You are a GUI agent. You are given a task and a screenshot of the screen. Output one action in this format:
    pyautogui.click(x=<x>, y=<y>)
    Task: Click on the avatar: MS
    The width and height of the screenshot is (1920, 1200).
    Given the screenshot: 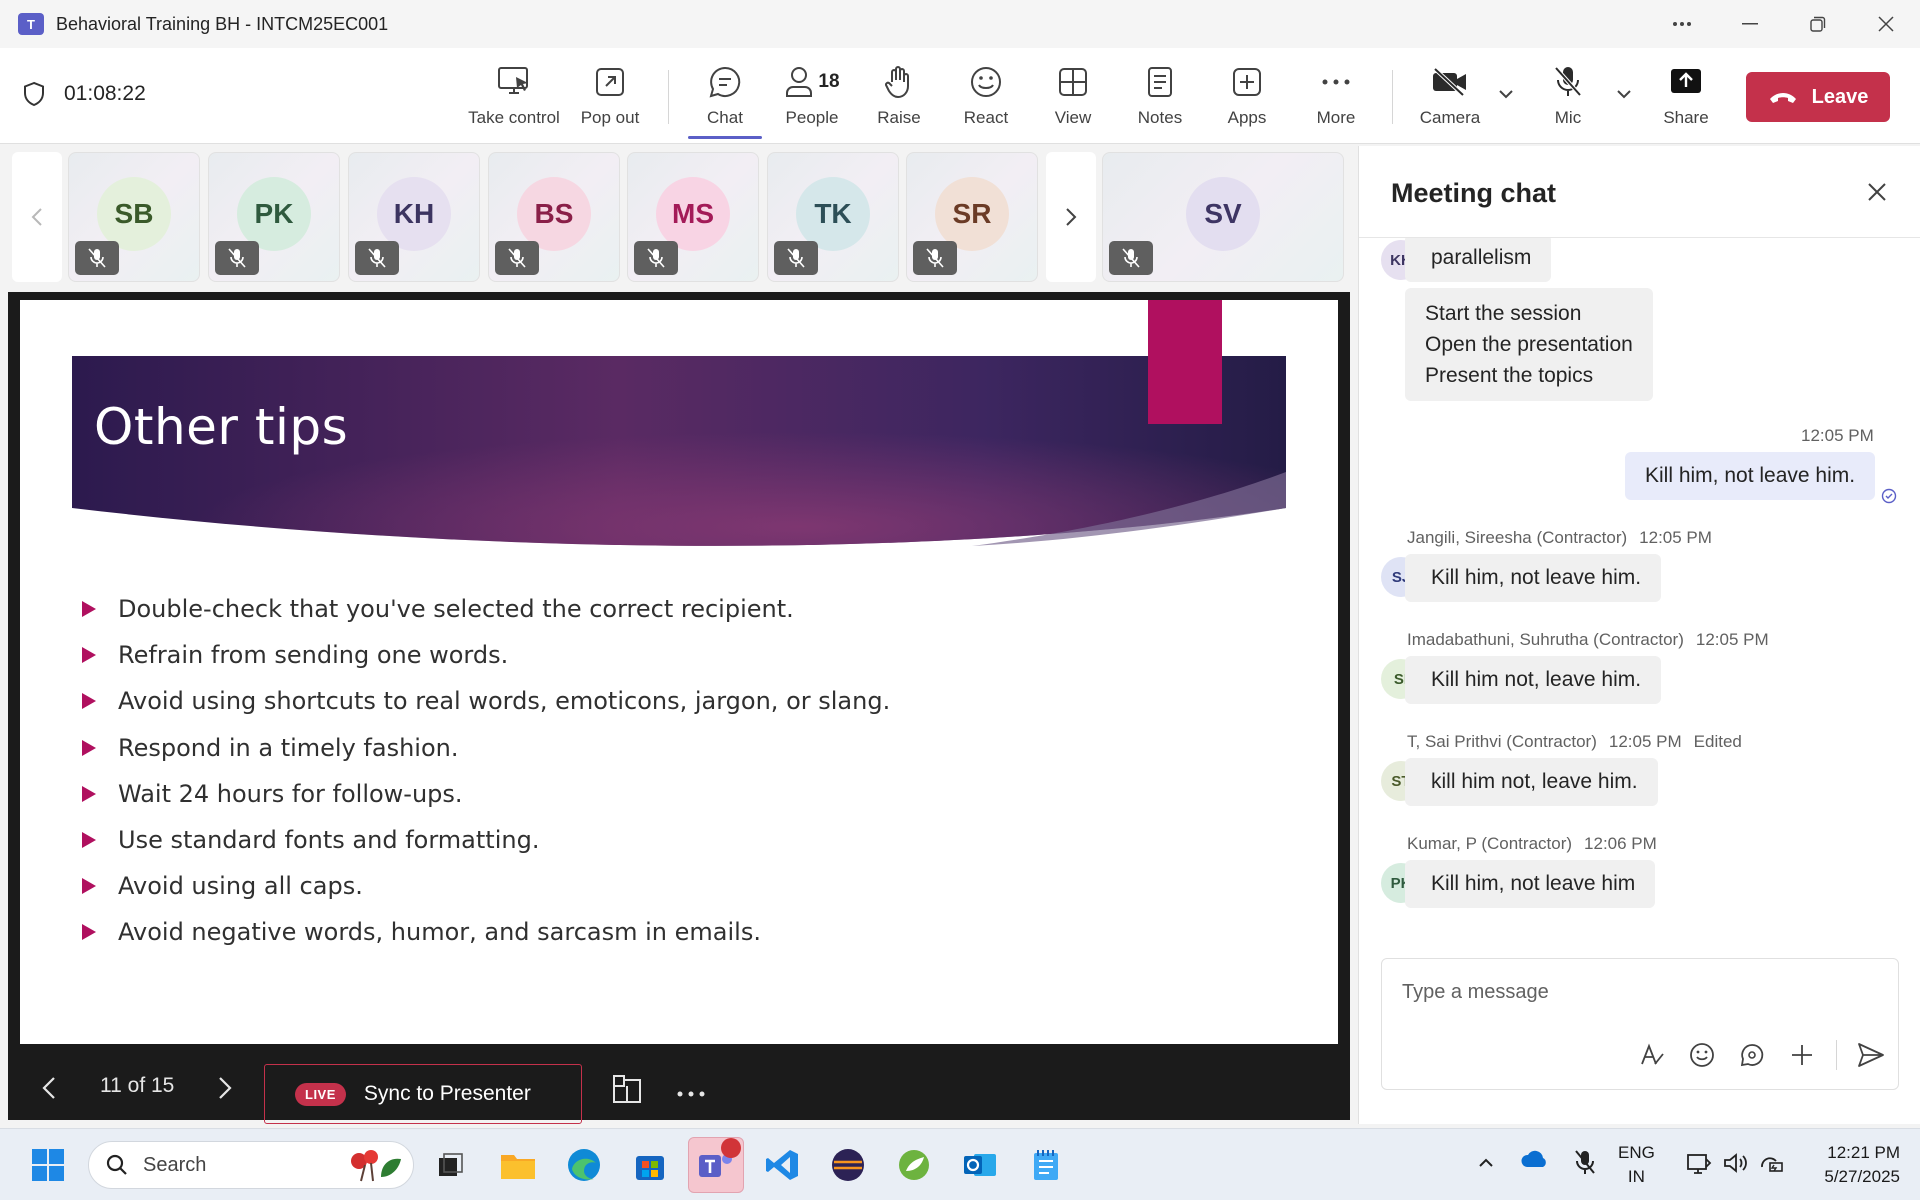 What is the action you would take?
    pyautogui.click(x=693, y=214)
    